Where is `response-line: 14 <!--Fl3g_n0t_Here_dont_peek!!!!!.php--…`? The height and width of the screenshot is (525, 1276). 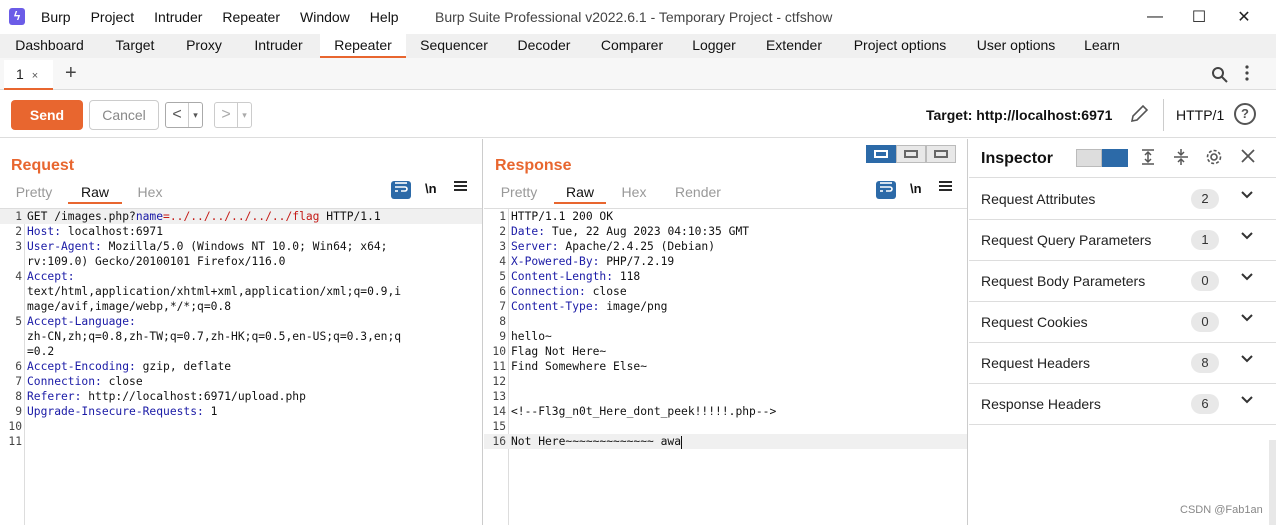
response-line: 14 <!--Fl3g_n0t_Here_dont_peek!!!!!.php--… is located at coordinates (725, 411).